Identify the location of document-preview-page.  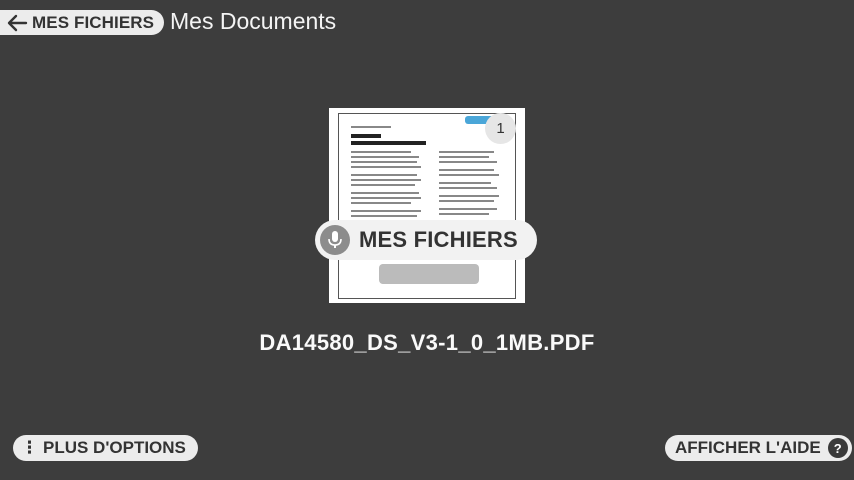
(427, 206).